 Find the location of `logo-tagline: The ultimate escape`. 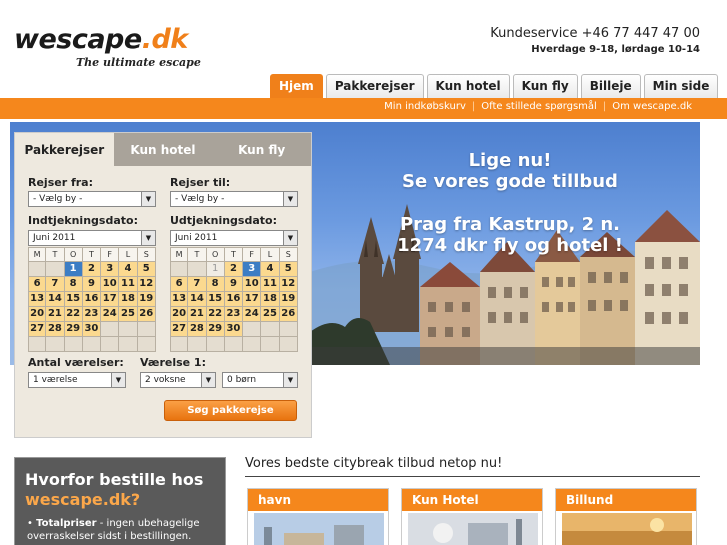

logo-tagline: The ultimate escape is located at coordinates (138, 62).